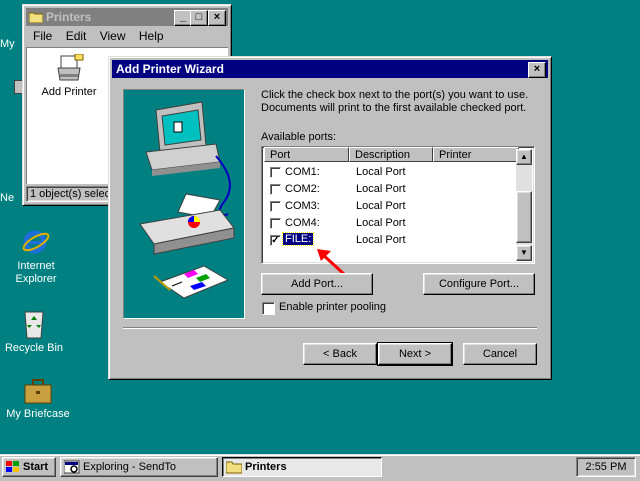 The image size is (640, 481). What do you see at coordinates (299, 137) in the screenshot?
I see `available-ports-label: Available ports:` at bounding box center [299, 137].